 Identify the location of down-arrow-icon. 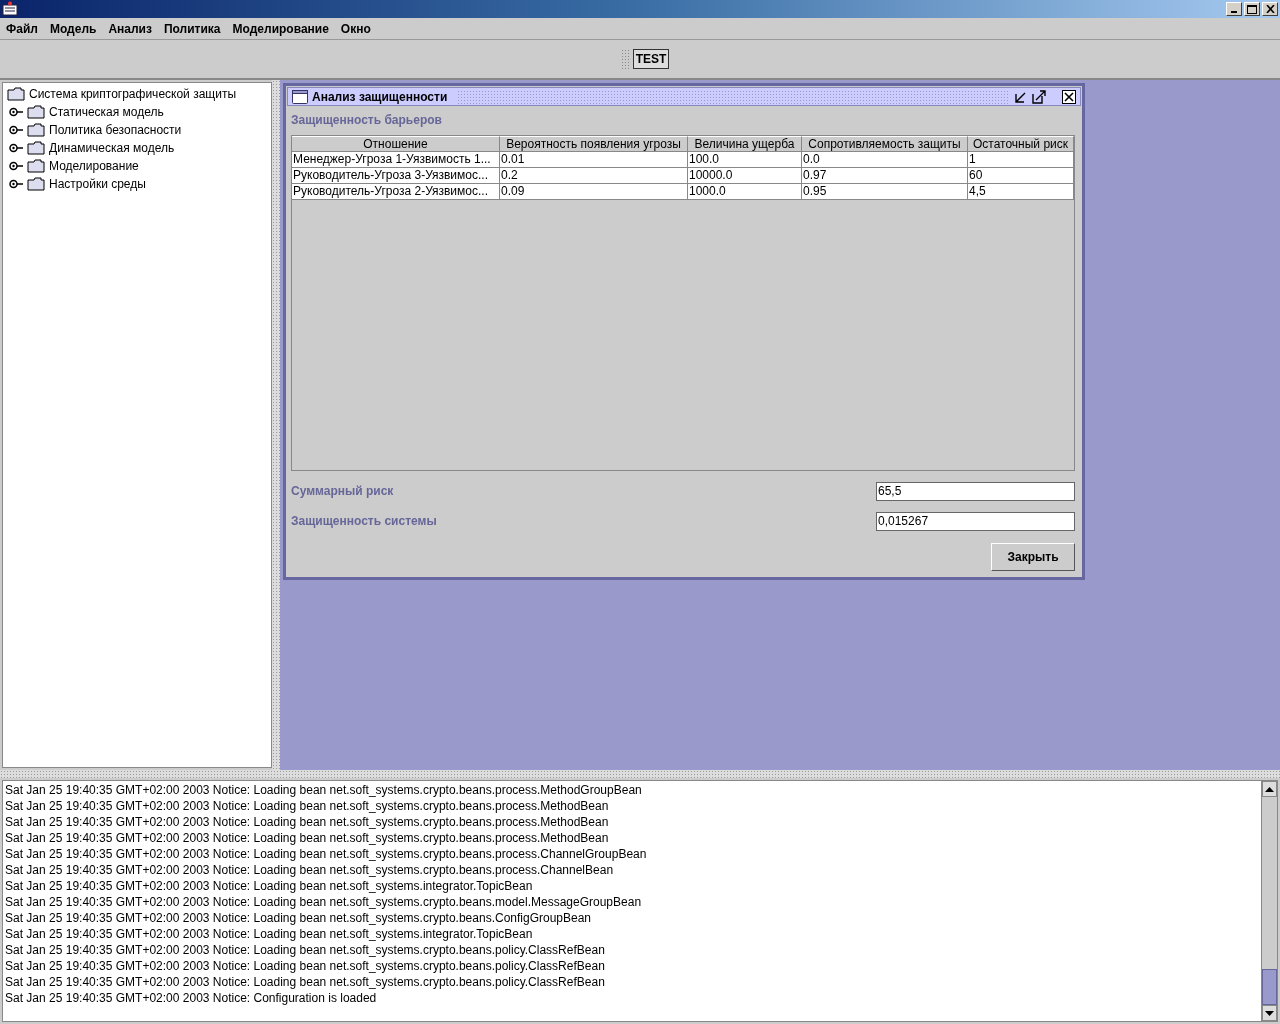
(1269, 1013).